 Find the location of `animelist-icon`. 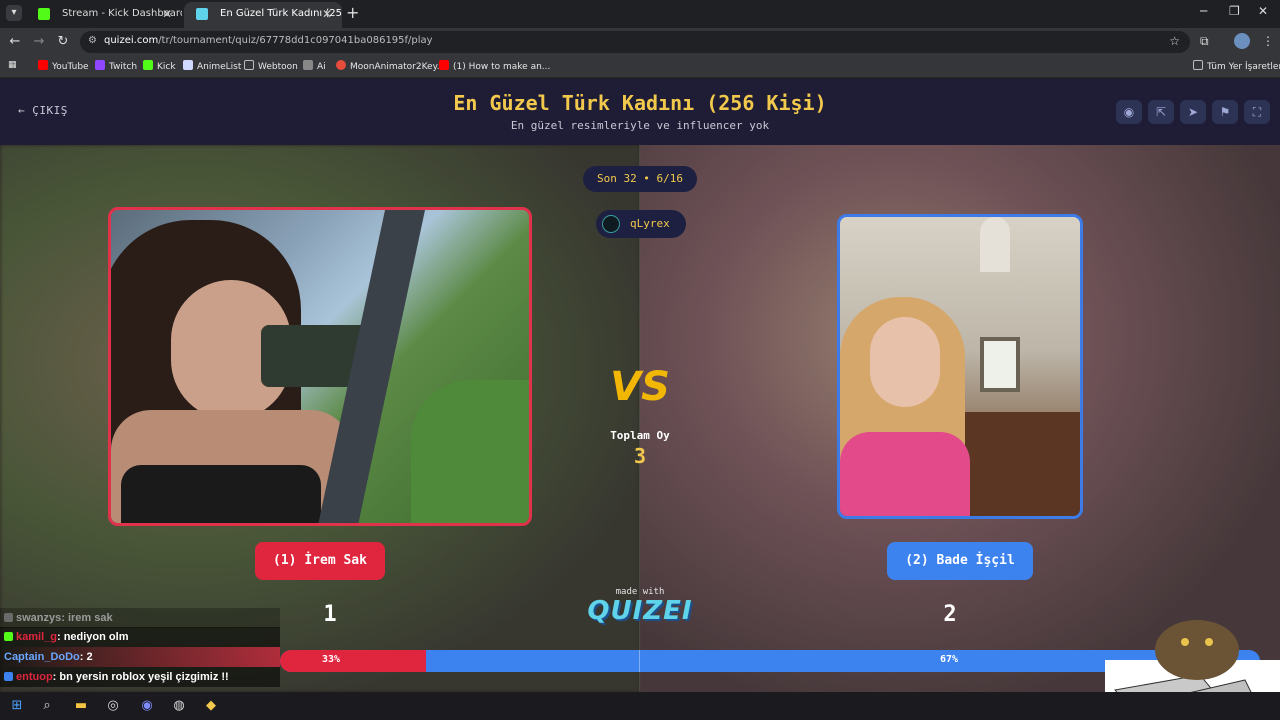

animelist-icon is located at coordinates (188, 65).